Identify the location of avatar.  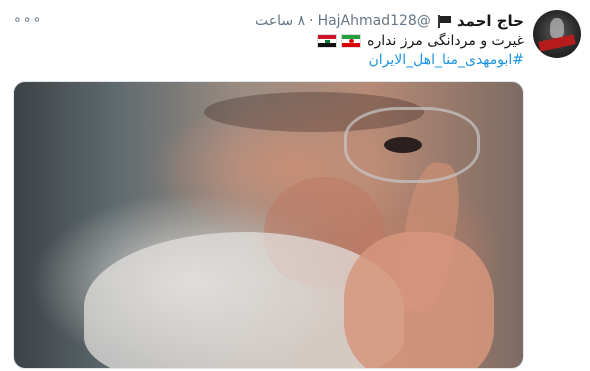
(557, 34).